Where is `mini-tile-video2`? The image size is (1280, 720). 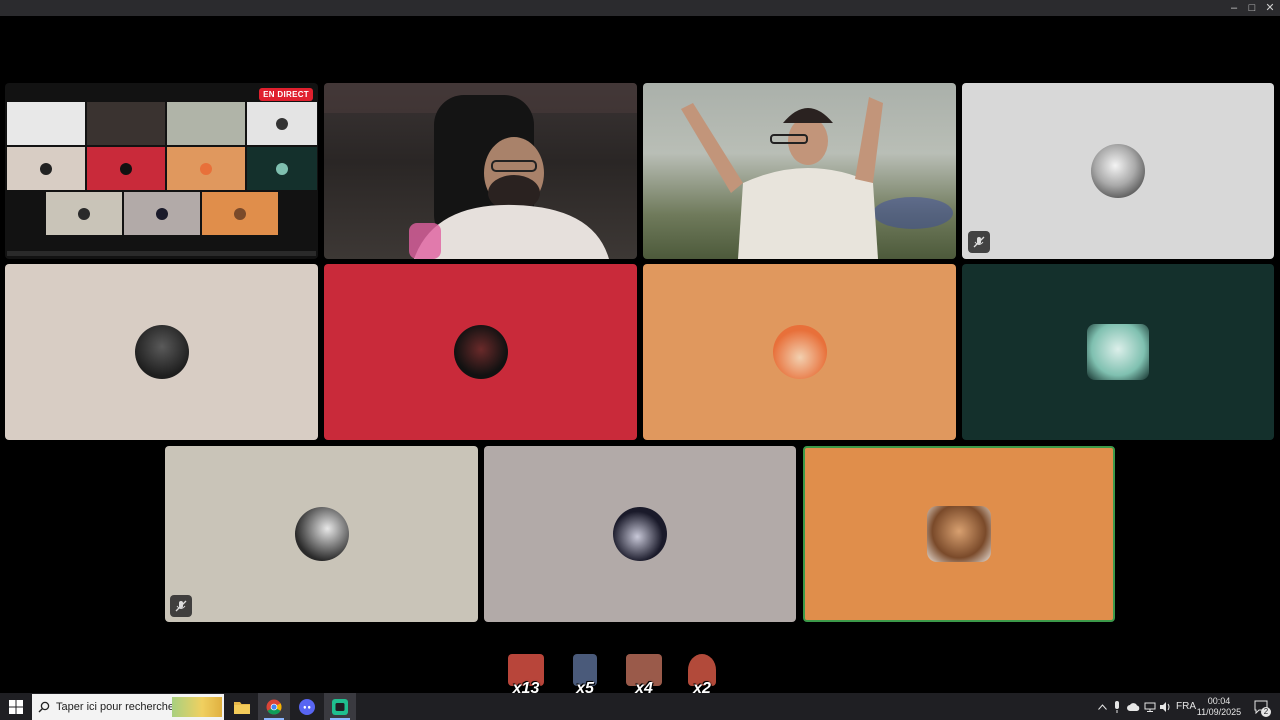 mini-tile-video2 is located at coordinates (206, 123).